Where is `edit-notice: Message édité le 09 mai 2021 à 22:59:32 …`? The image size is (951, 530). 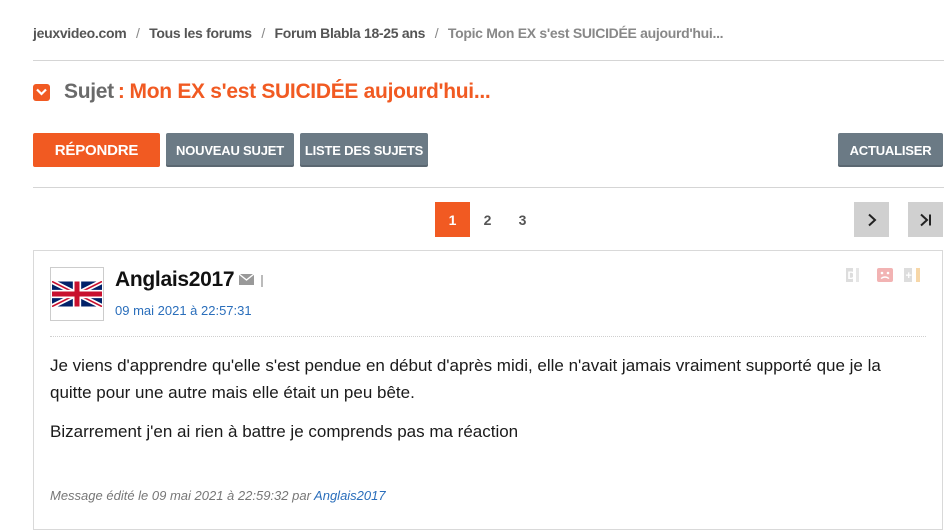
edit-notice: Message édité le 09 mai 2021 à 22:59:32 … is located at coordinates (218, 495).